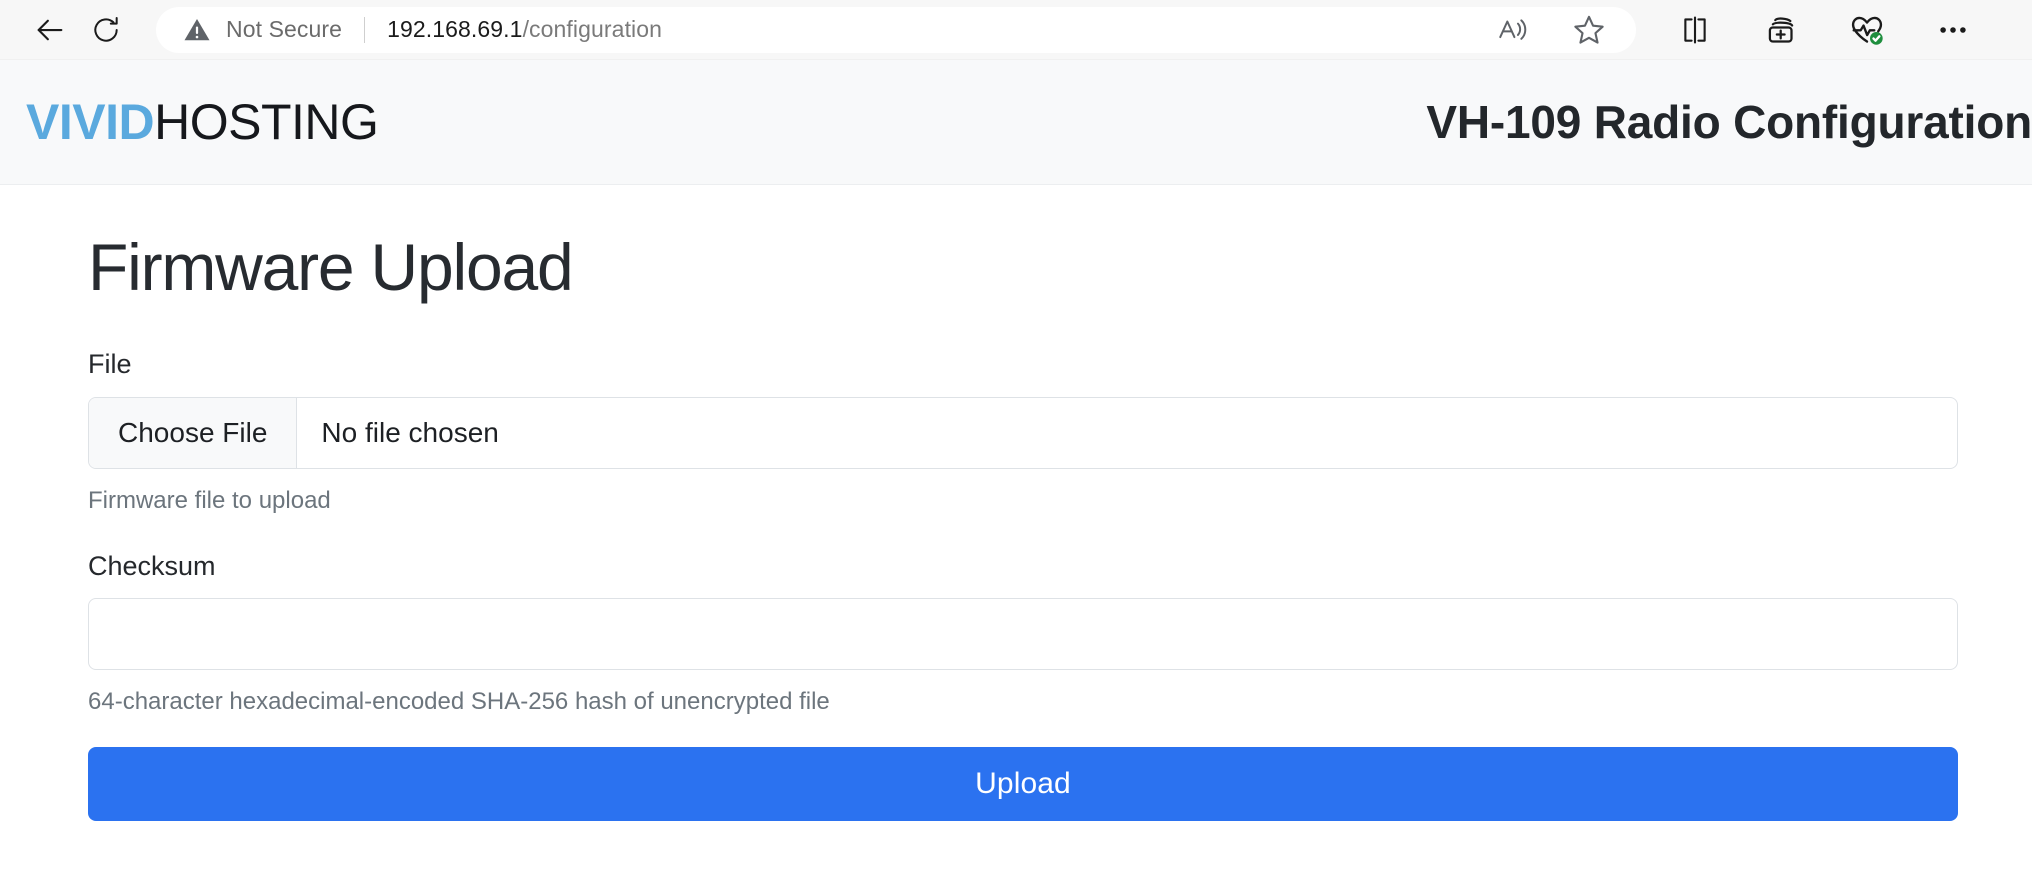  I want to click on read-aloud-icon, so click(1513, 30).